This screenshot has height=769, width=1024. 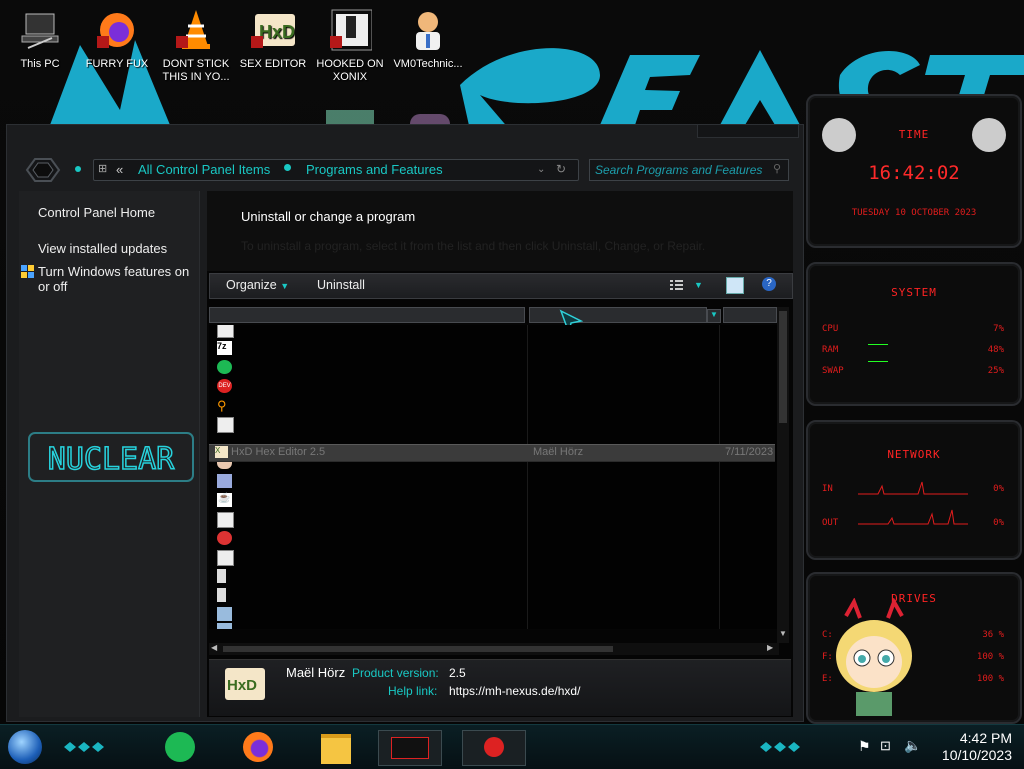 I want to click on sidebar-item-view-installed-updates: View installed updates, so click(x=102, y=248).